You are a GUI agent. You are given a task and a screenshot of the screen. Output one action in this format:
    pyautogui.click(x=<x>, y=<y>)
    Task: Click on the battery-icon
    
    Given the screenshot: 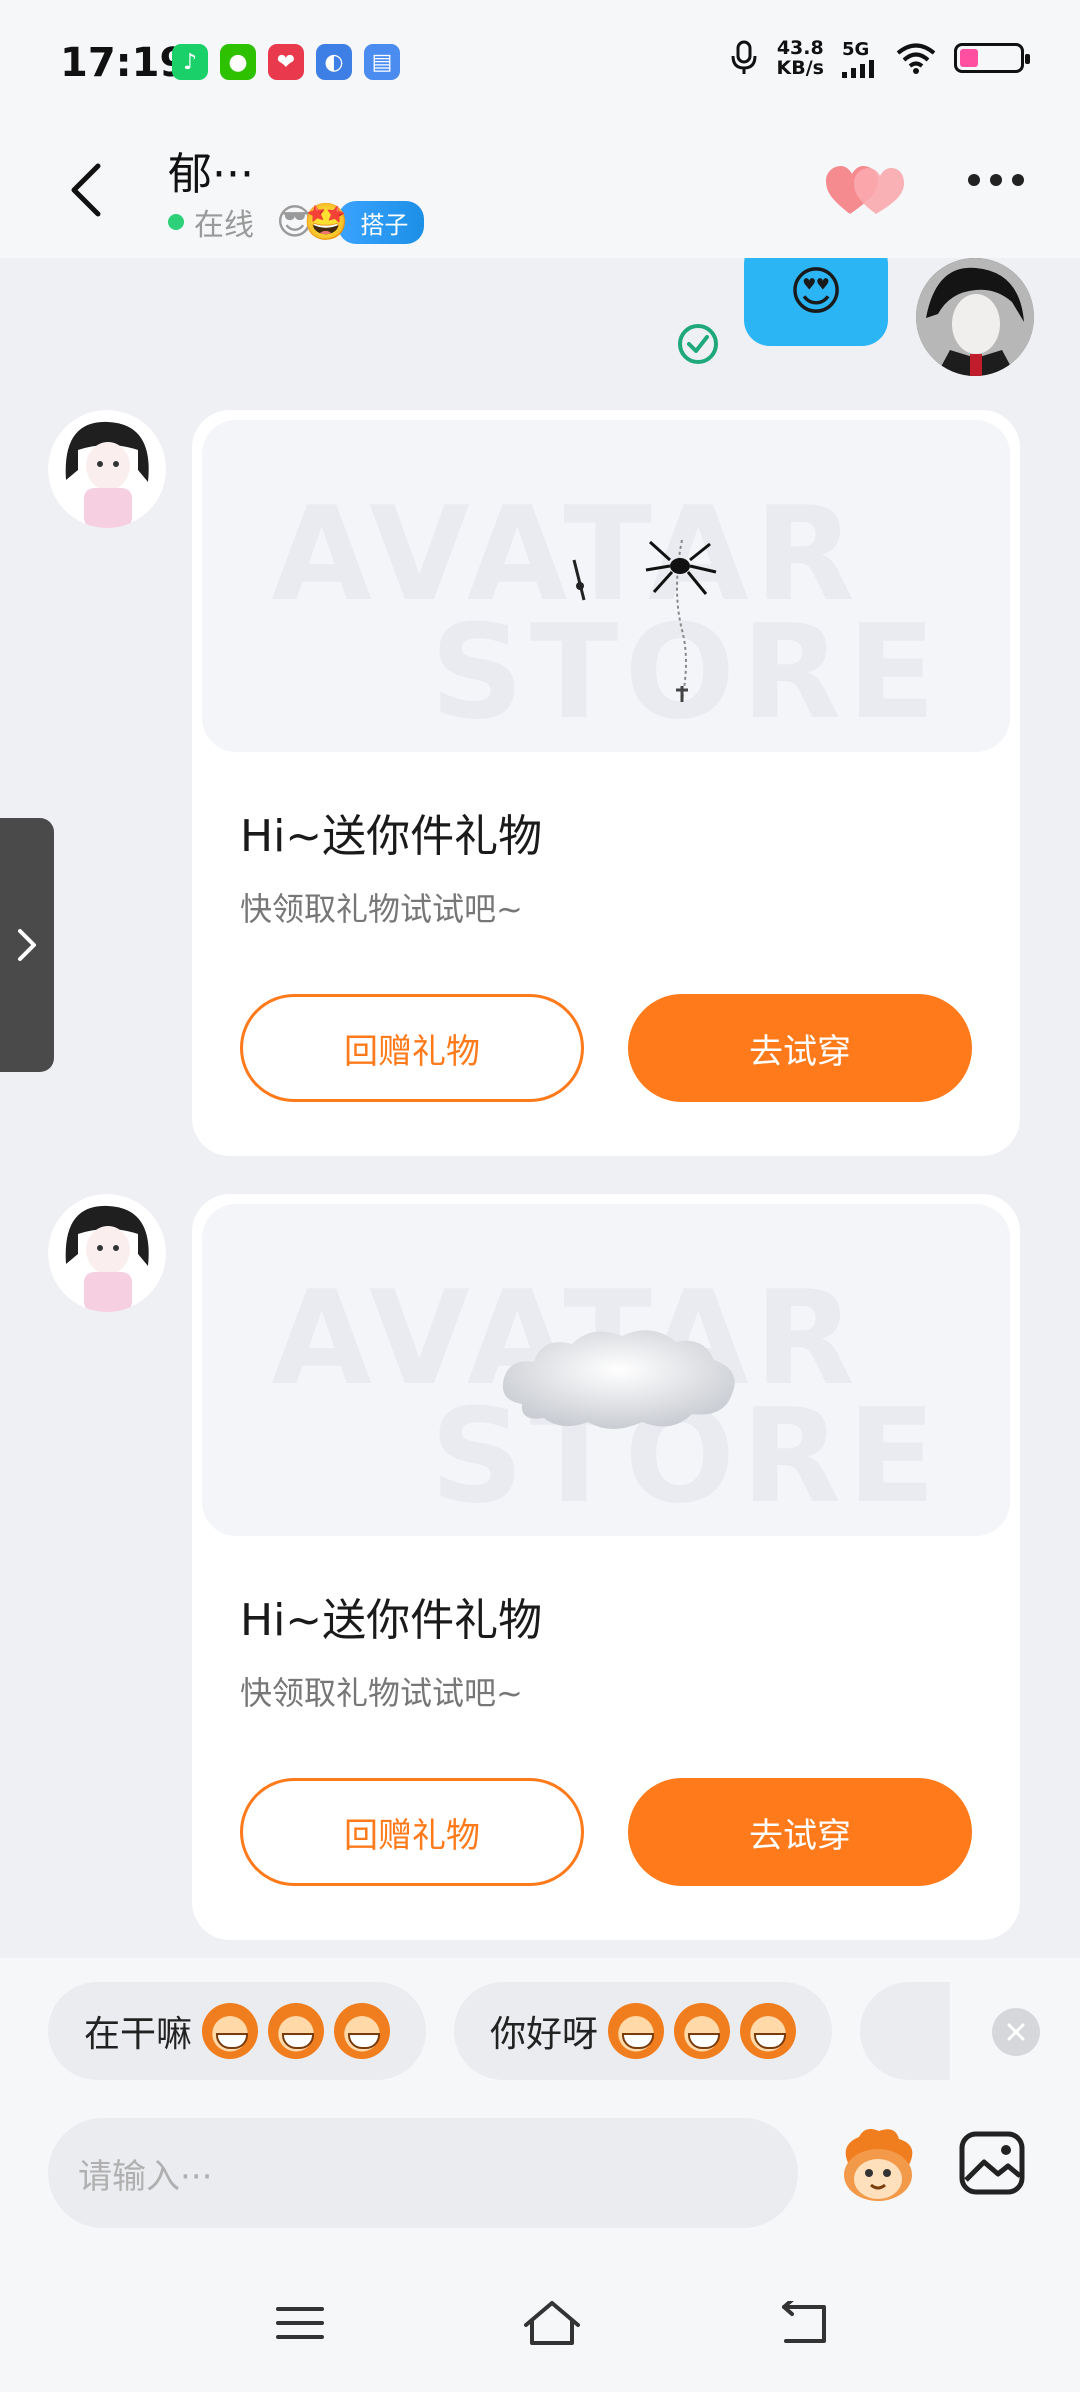 What is the action you would take?
    pyautogui.click(x=992, y=58)
    